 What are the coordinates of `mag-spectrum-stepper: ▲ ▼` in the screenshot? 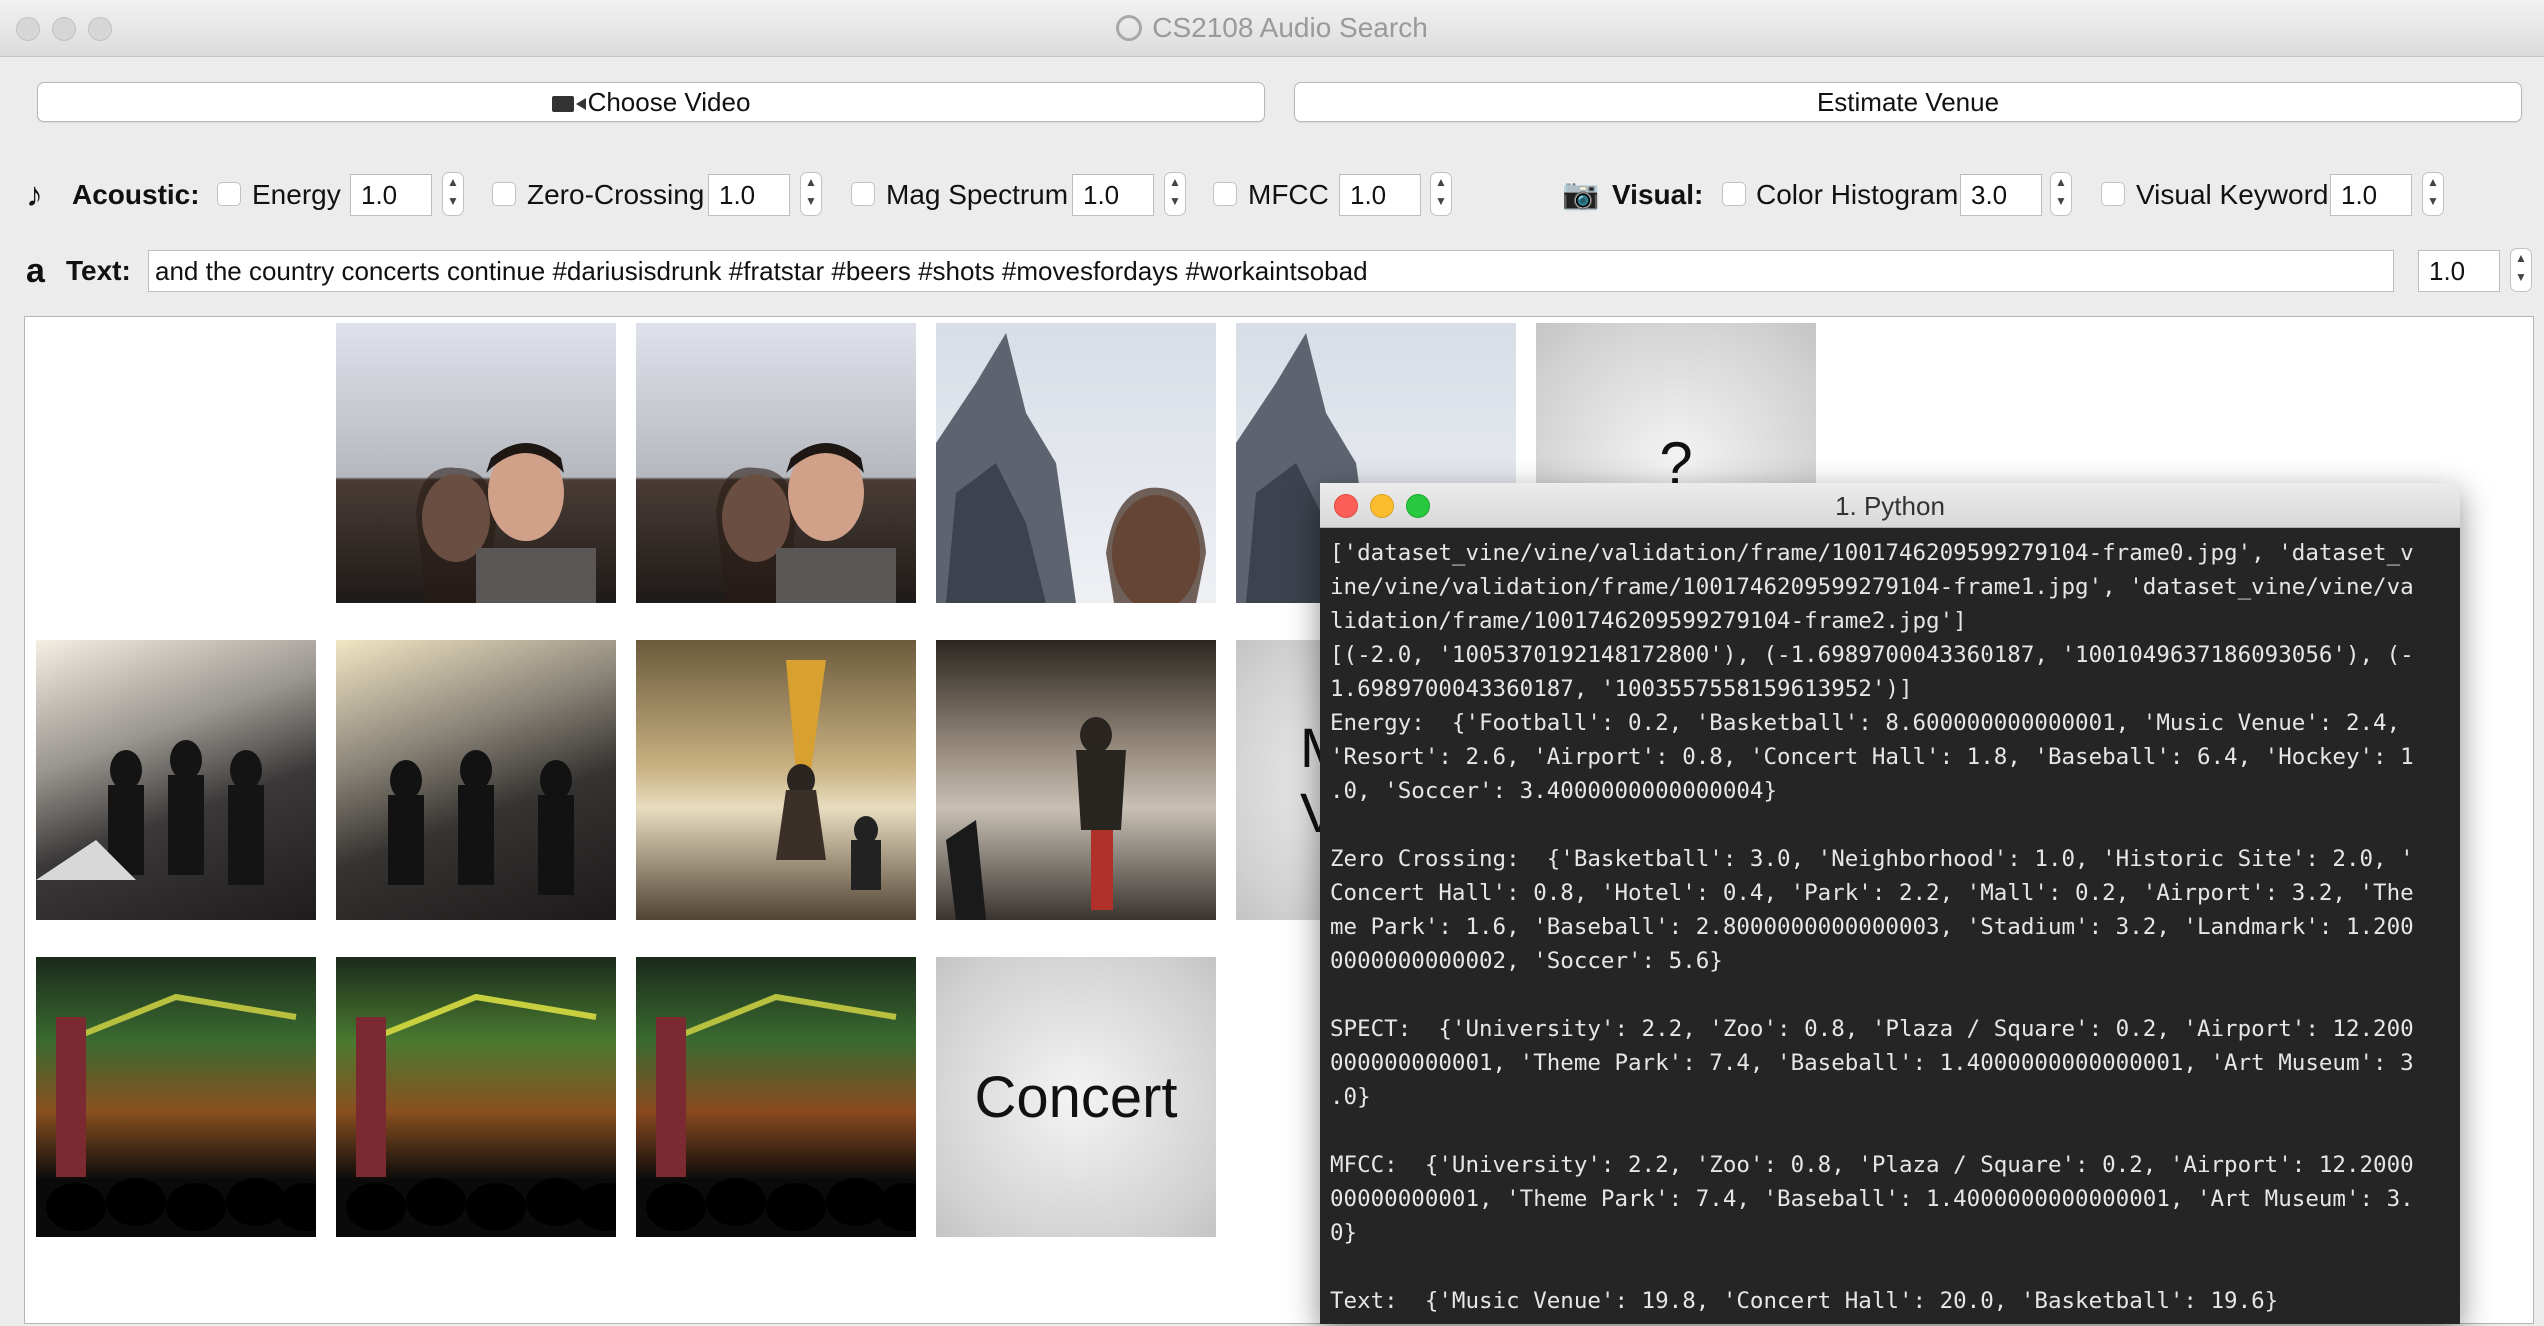 It's located at (1175, 194).